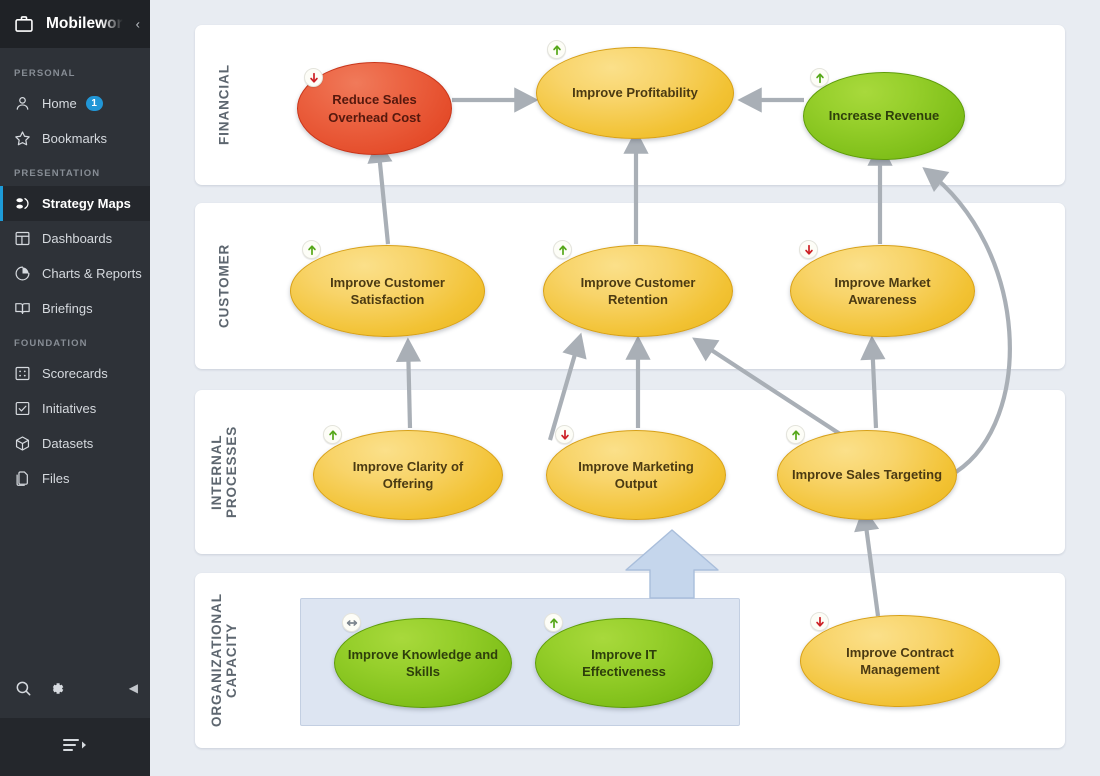 This screenshot has height=776, width=1100. Describe the element at coordinates (22, 478) in the screenshot. I see `files-icon` at that location.